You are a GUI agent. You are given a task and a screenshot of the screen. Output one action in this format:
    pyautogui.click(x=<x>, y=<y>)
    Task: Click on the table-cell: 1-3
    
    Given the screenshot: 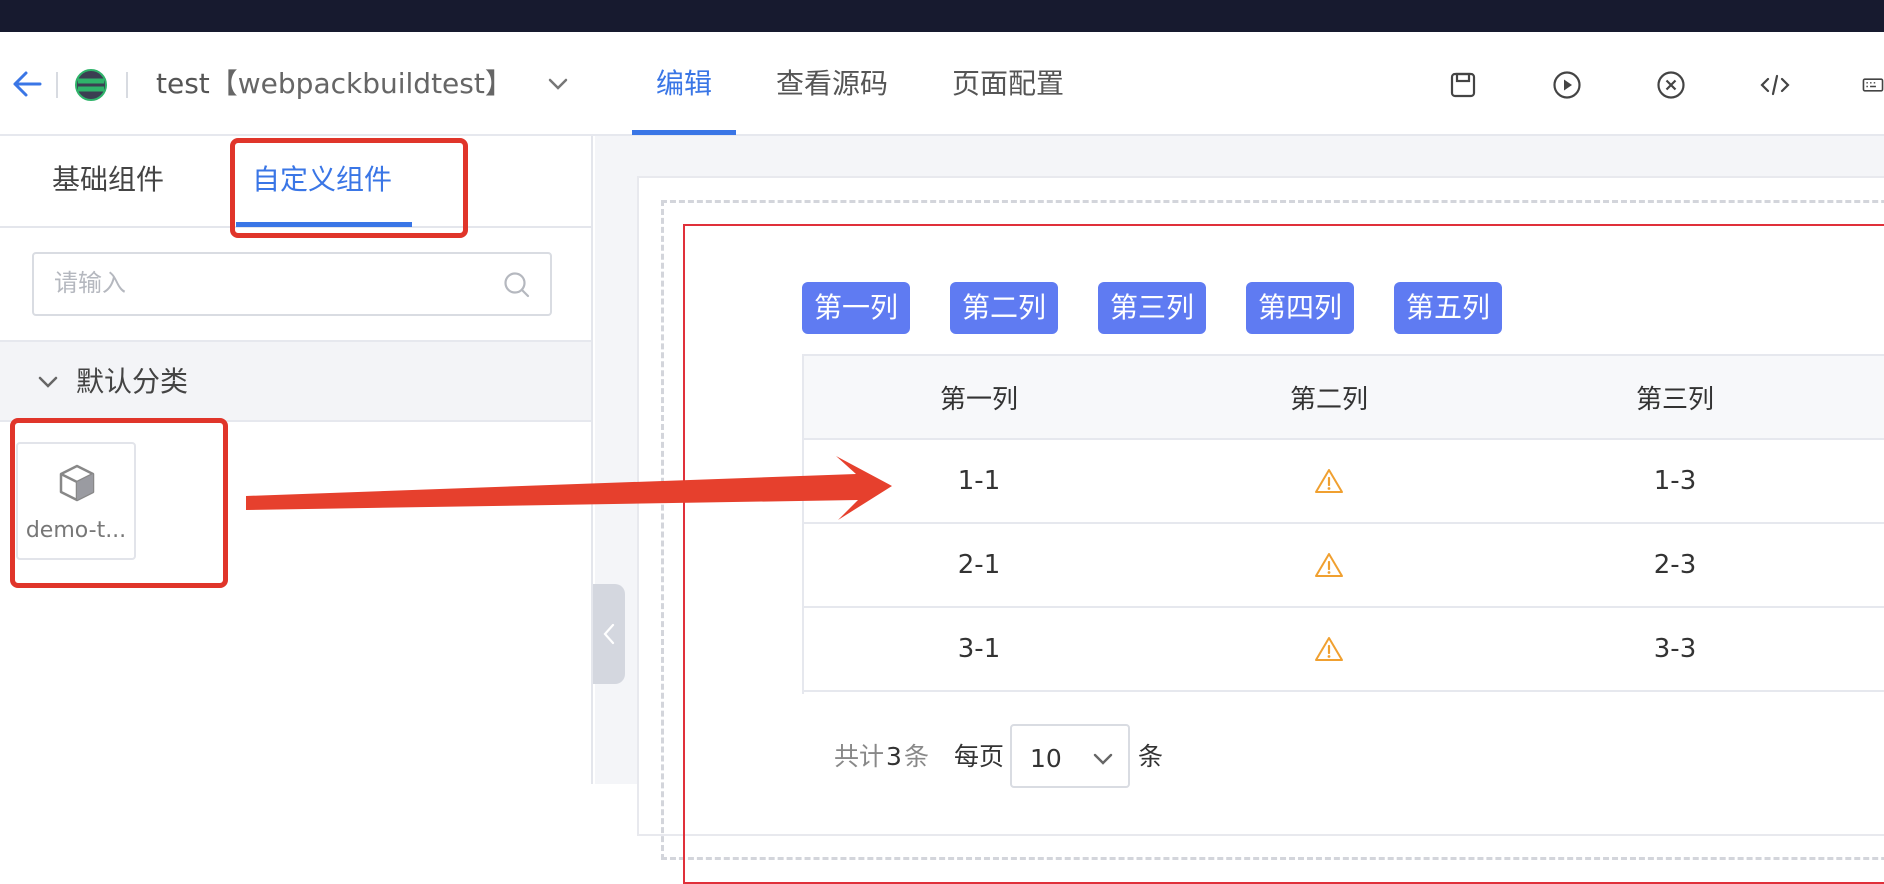 What is the action you would take?
    pyautogui.click(x=1675, y=481)
    